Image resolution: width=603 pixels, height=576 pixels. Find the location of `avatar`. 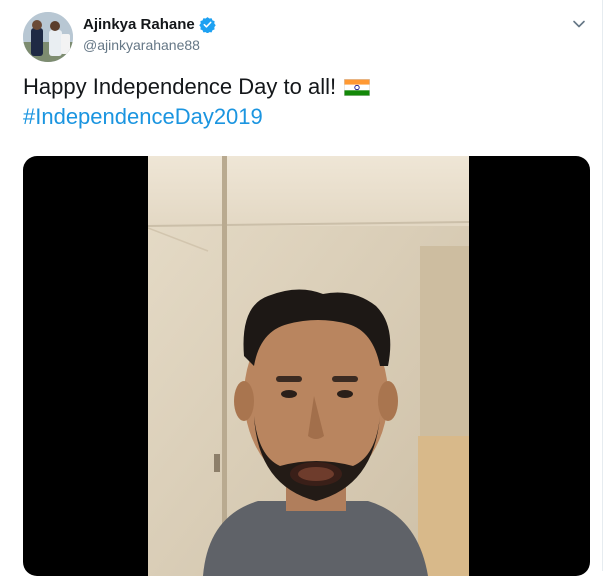

avatar is located at coordinates (48, 37).